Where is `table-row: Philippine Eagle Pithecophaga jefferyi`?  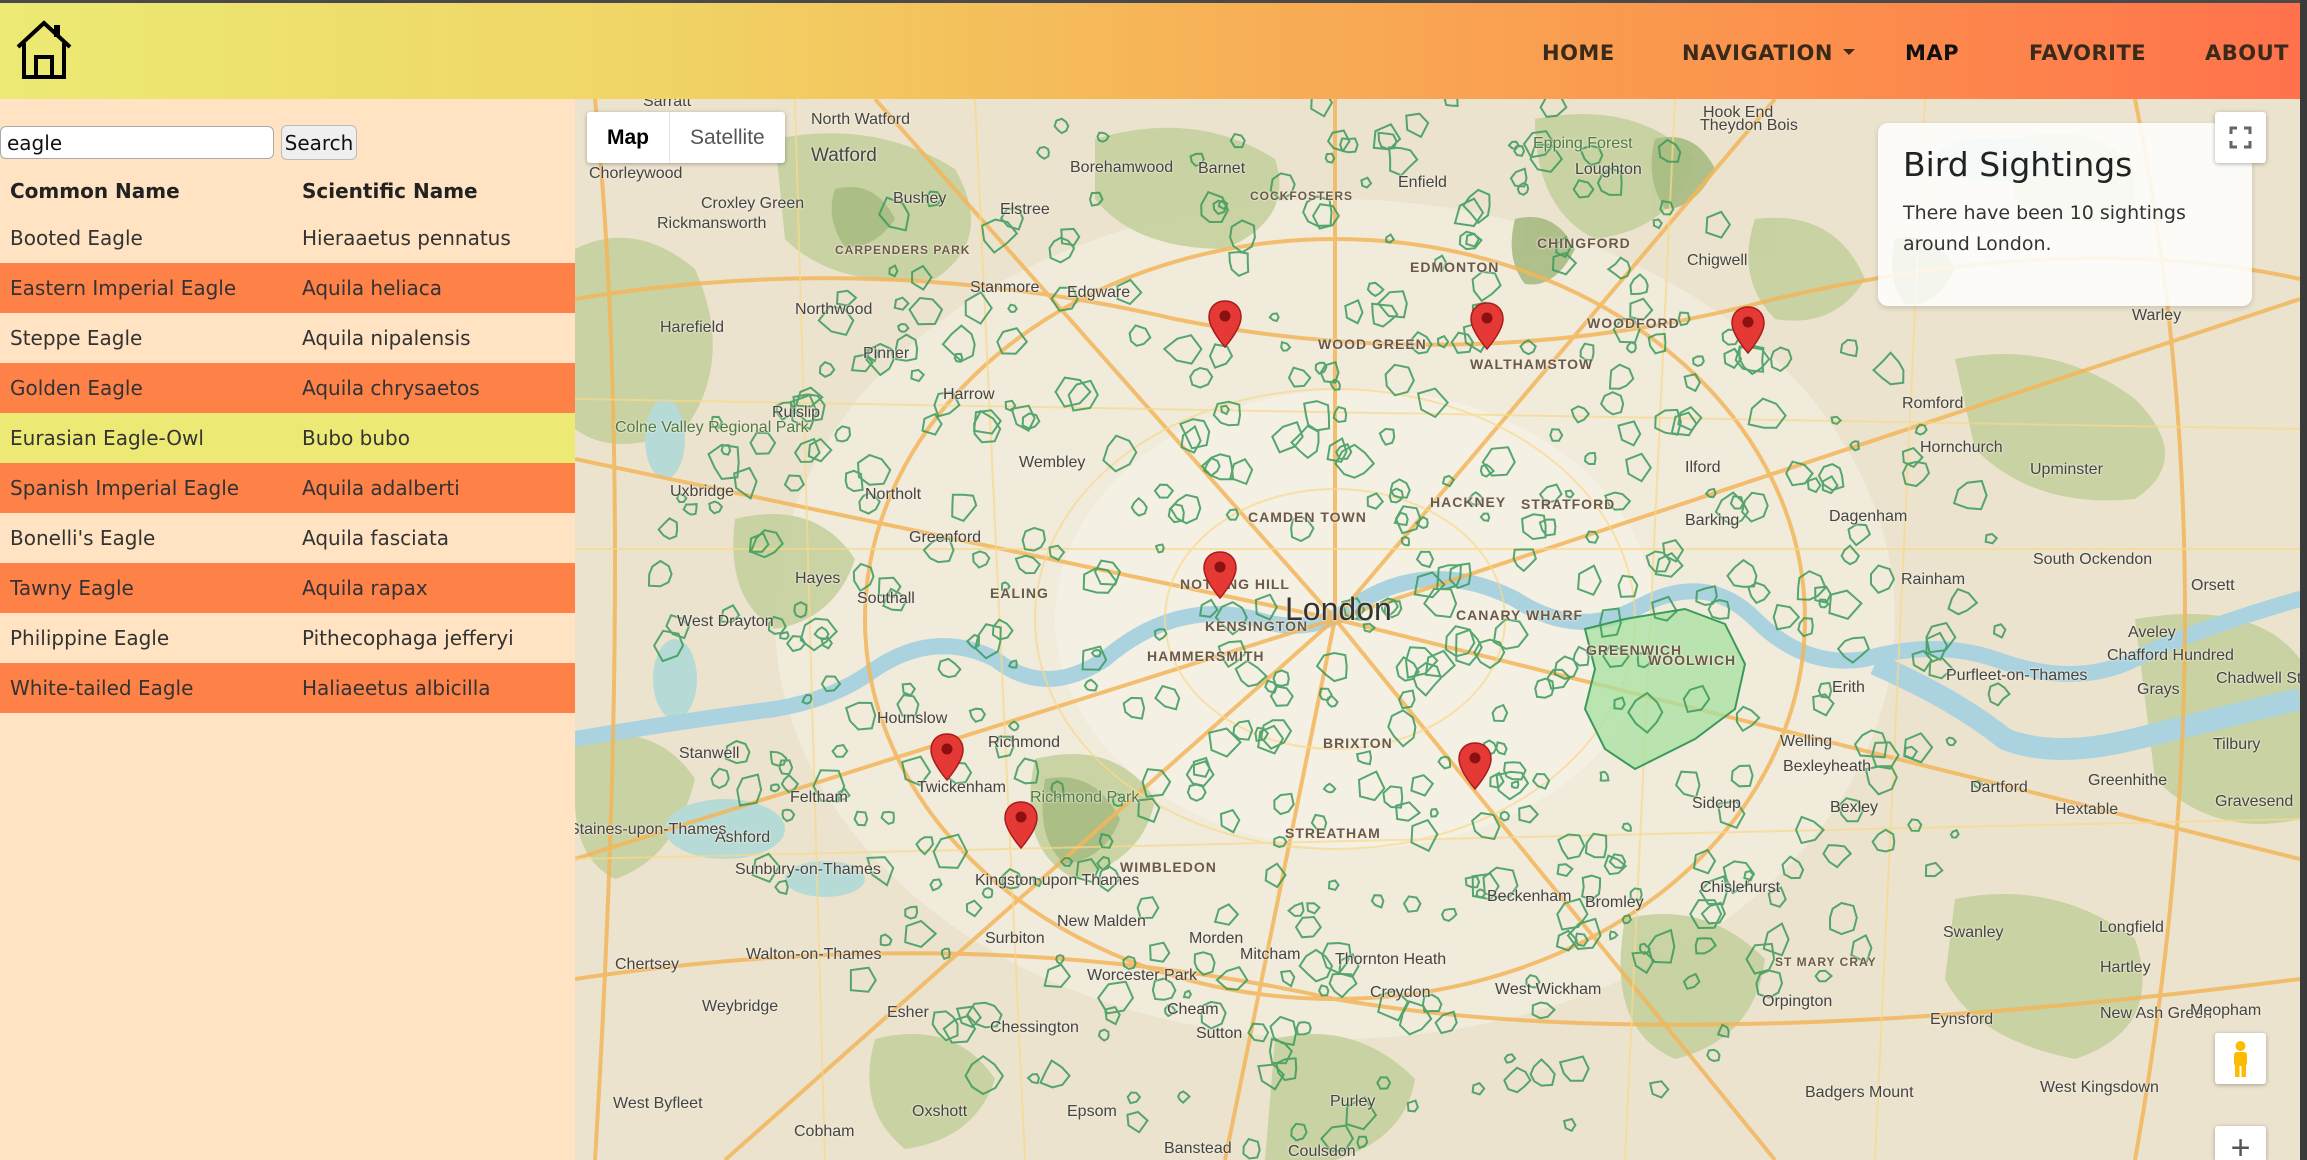 table-row: Philippine Eagle Pithecophaga jefferyi is located at coordinates (287, 638).